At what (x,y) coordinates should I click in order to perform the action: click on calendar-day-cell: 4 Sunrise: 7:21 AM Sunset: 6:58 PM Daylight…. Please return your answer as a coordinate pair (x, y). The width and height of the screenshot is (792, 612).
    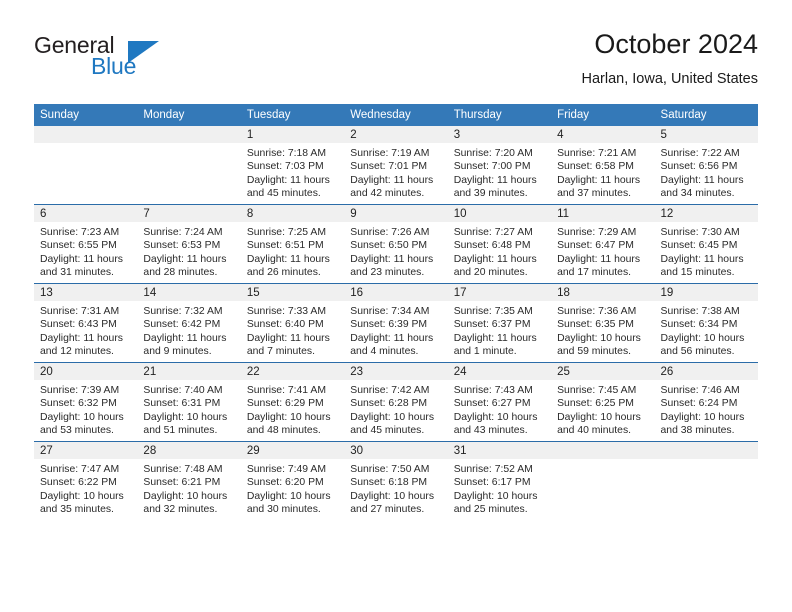
    Looking at the image, I should click on (603, 165).